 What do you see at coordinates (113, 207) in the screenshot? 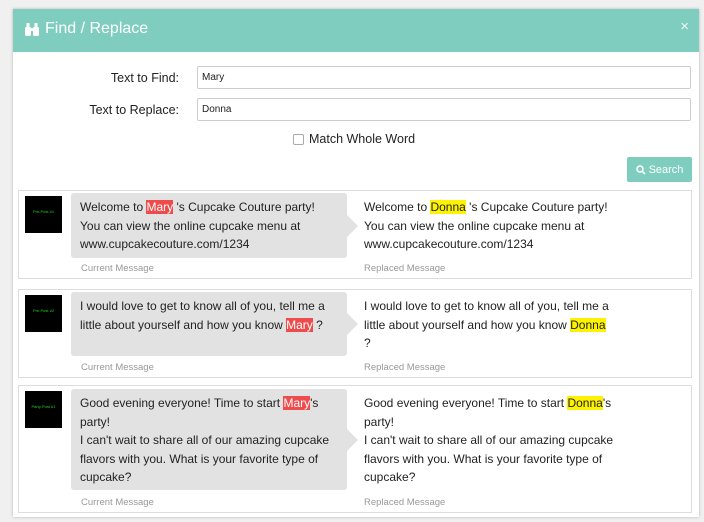
I see `current-text-before: Welcome to` at bounding box center [113, 207].